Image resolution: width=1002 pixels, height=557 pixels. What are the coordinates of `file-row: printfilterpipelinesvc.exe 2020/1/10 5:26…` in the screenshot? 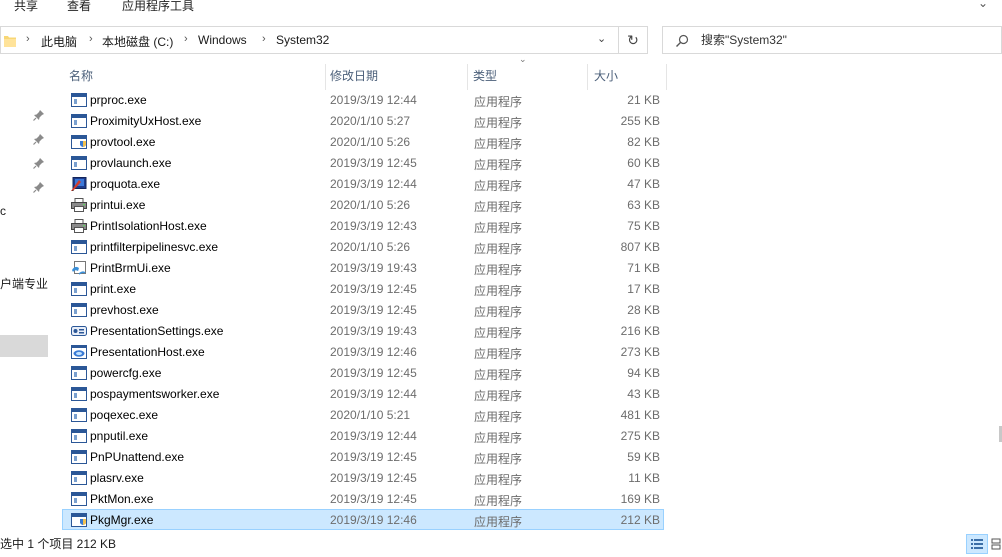 It's located at (363, 246).